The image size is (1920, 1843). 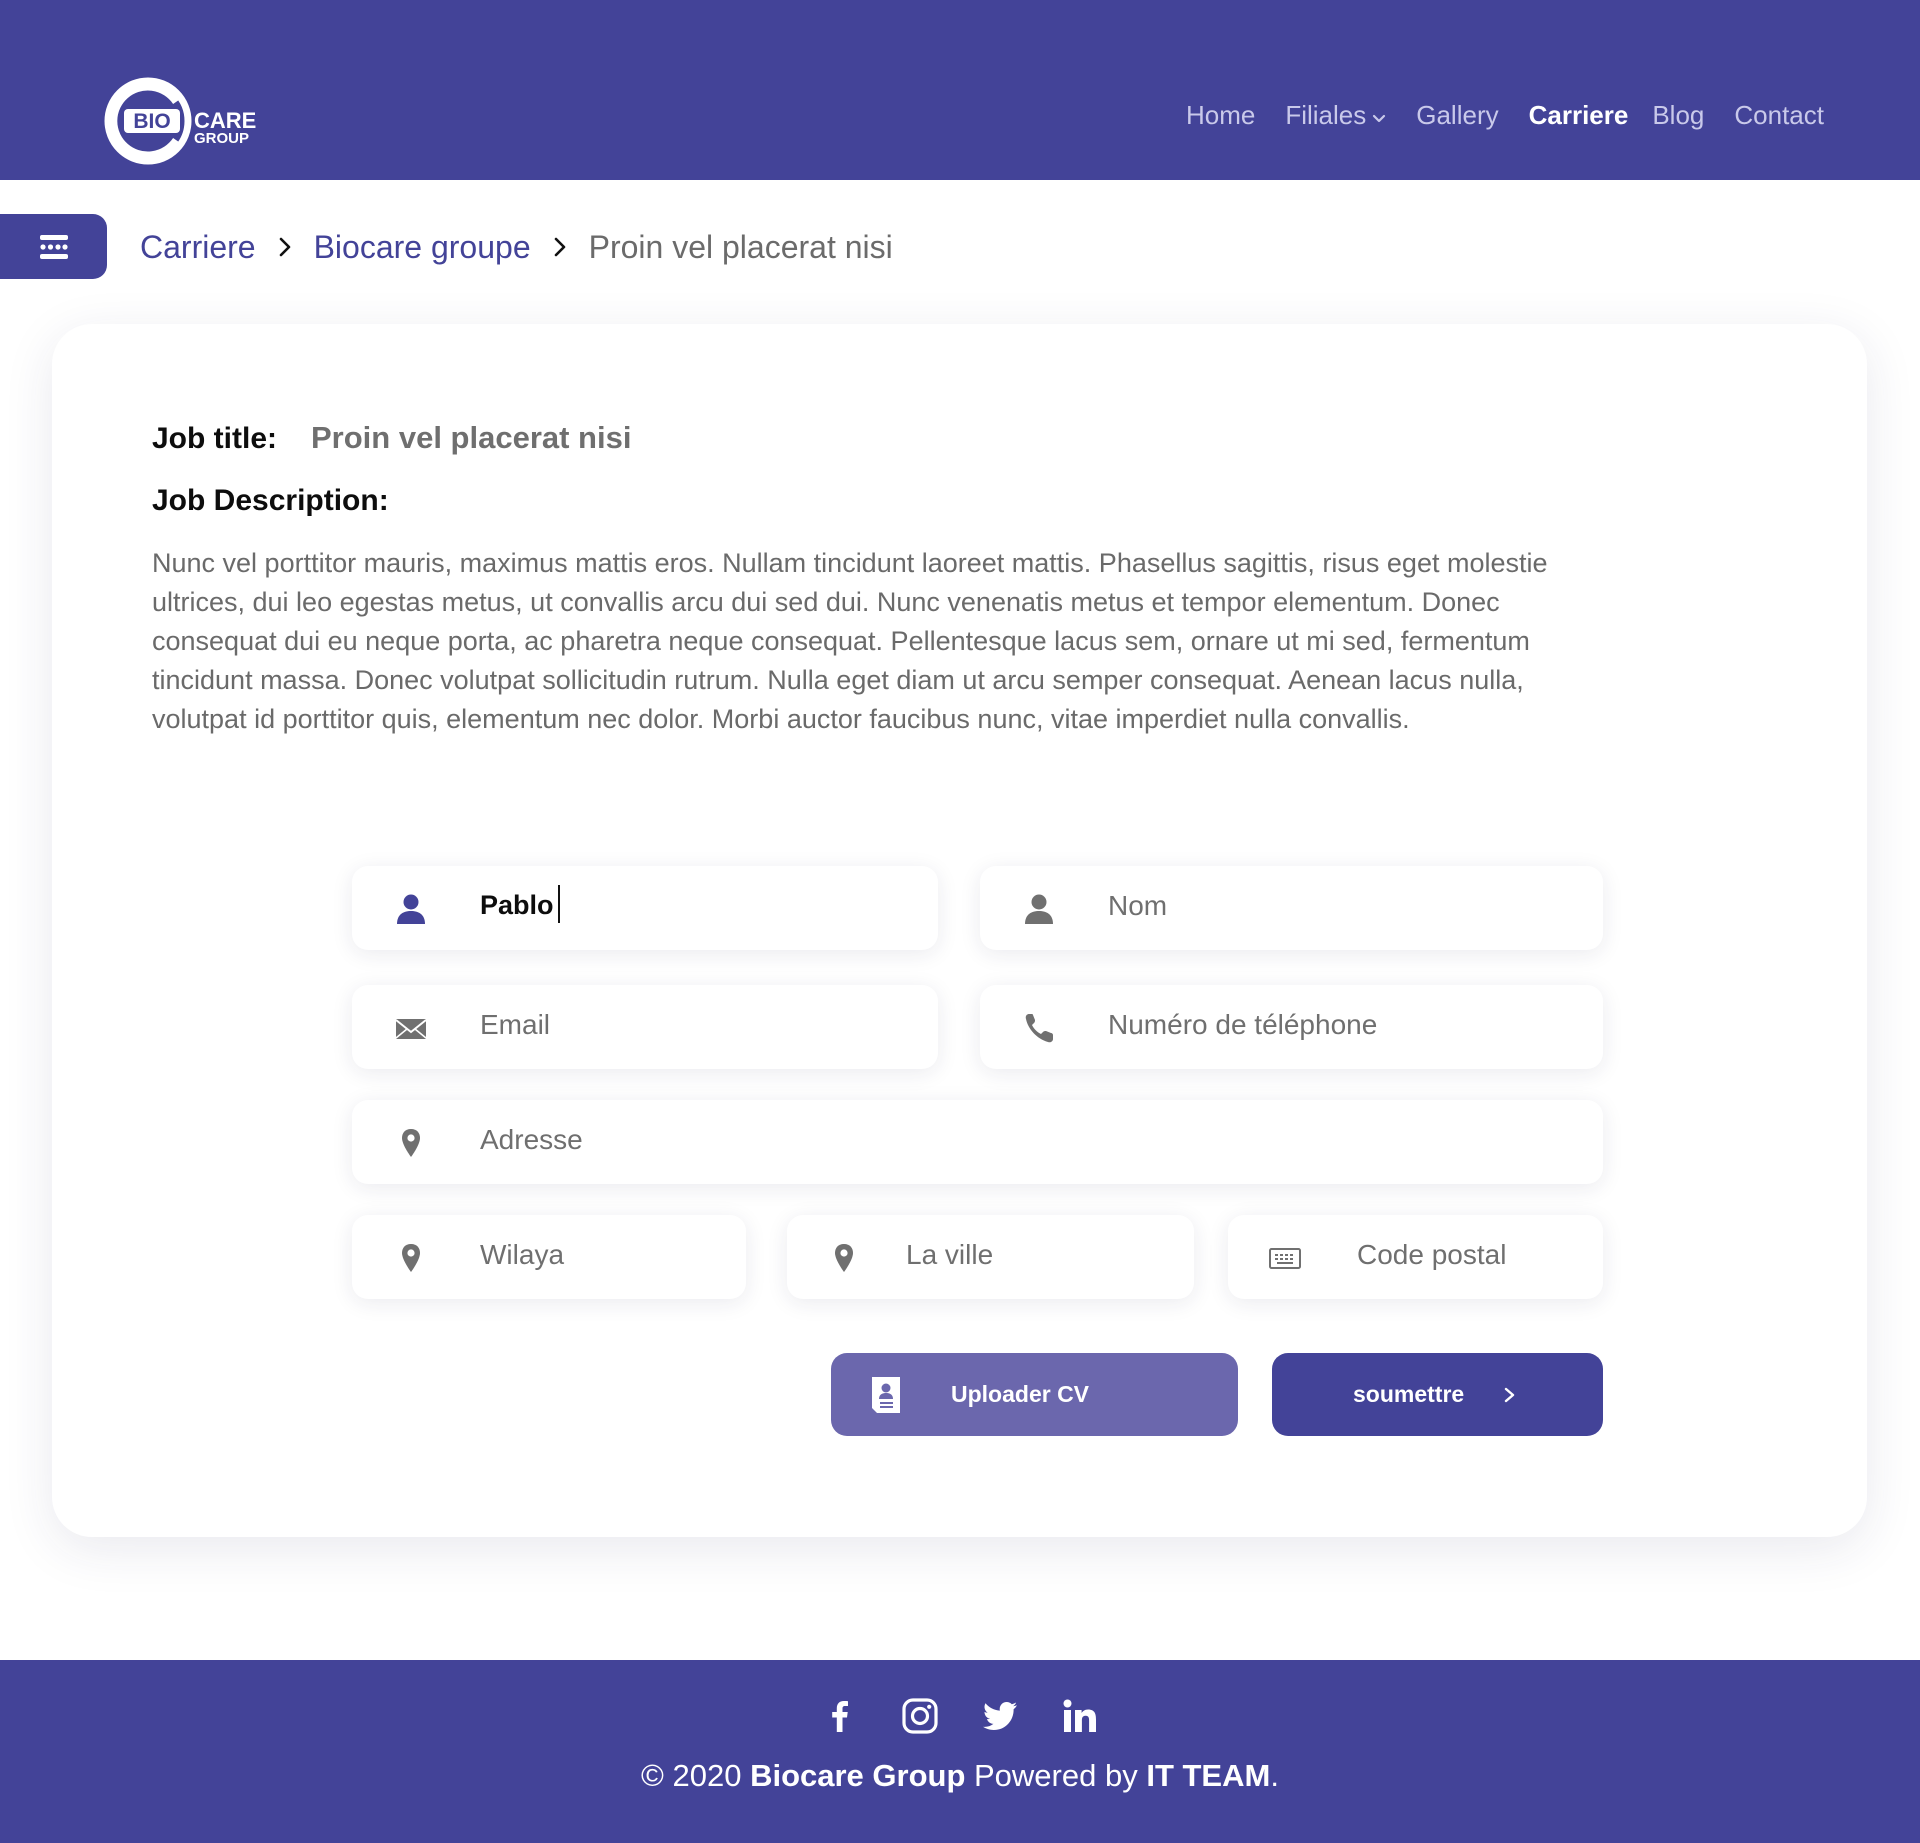 I want to click on ville-input: La ville, so click(x=990, y=1257).